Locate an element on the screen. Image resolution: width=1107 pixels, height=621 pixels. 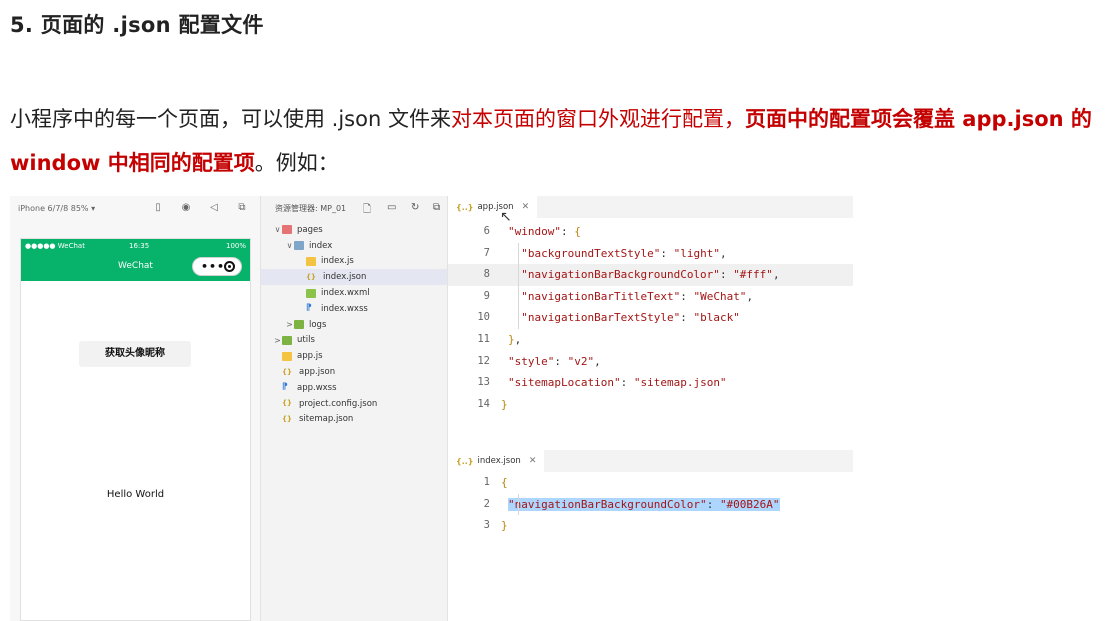
tree-item-label: index.js is located at coordinates (337, 261).